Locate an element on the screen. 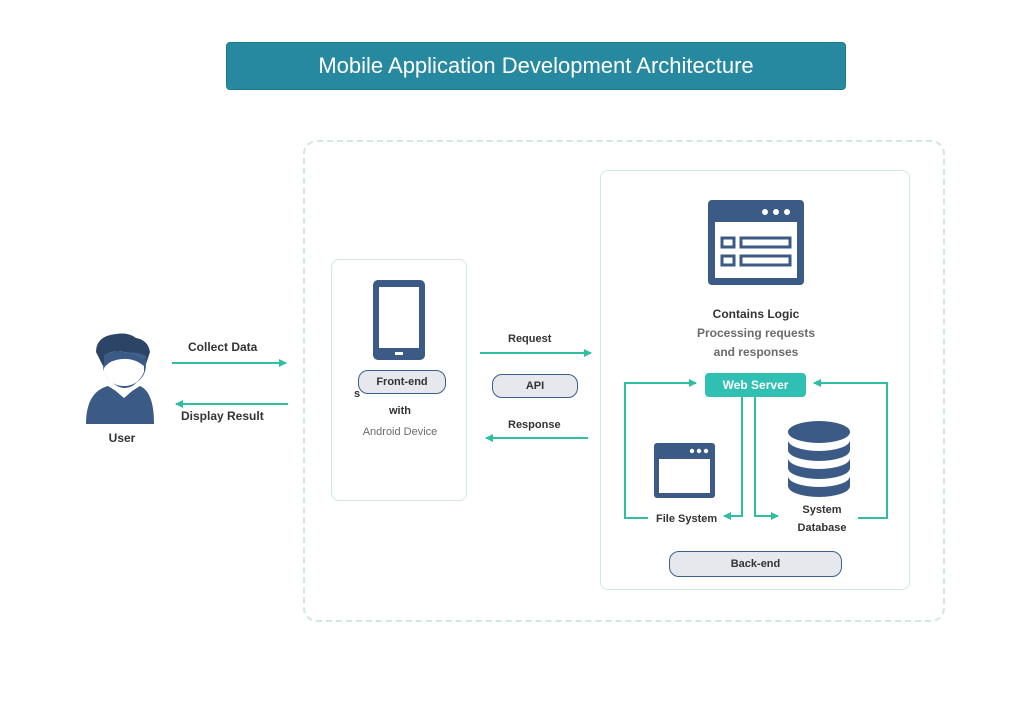 The image size is (1024, 725). database-icon is located at coordinates (819, 459).